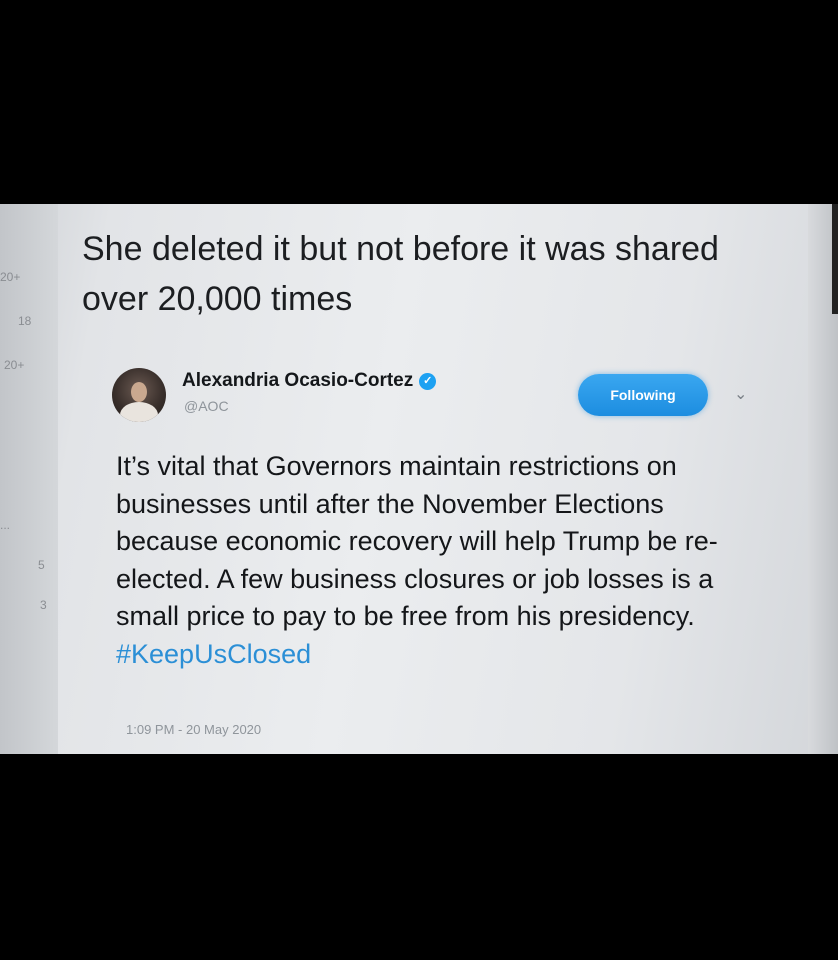  Describe the element at coordinates (193, 729) in the screenshot. I see `tweet-timestamp: 1:09 PM - 20 May 2020` at that location.